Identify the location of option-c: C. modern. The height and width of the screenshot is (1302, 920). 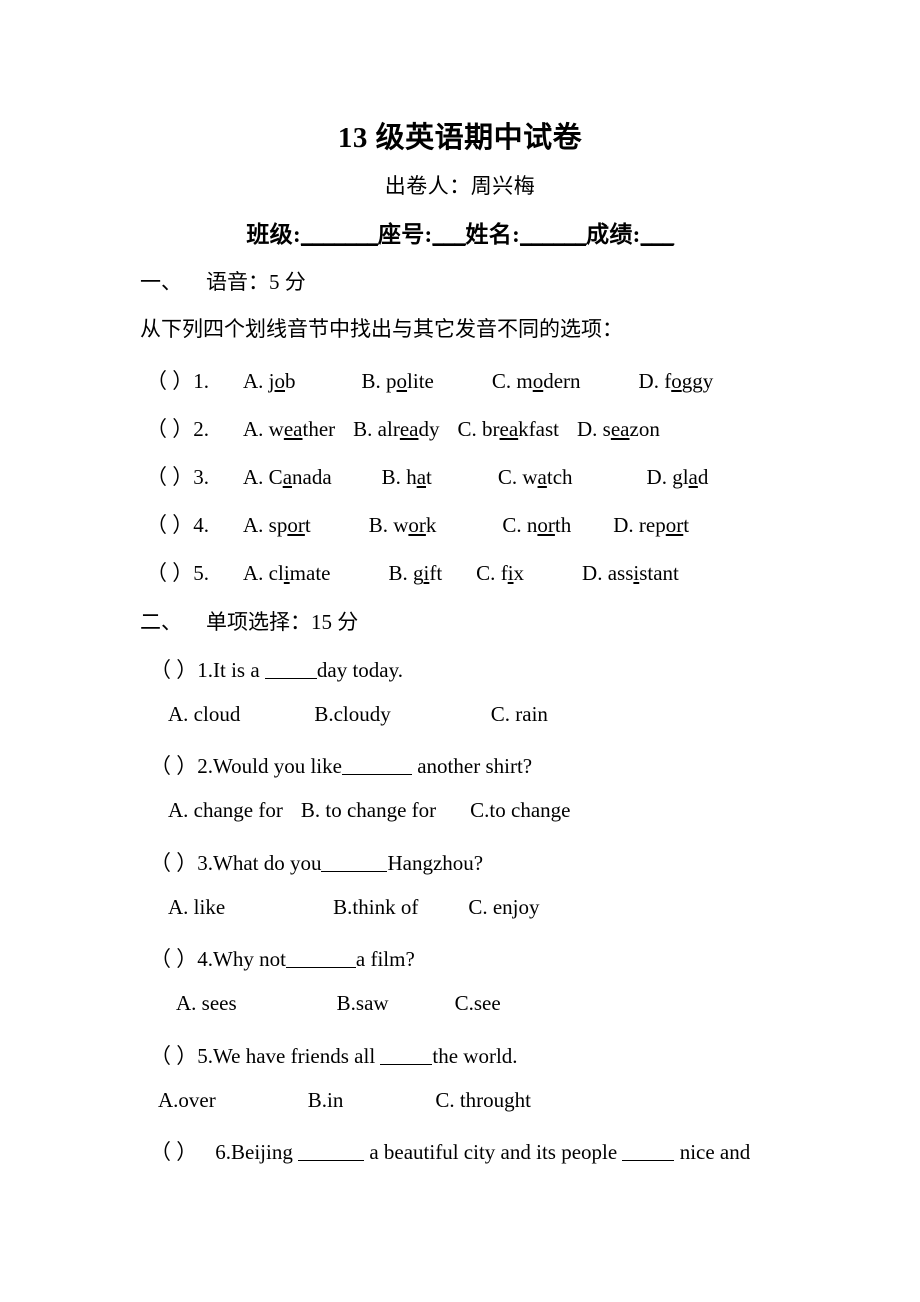
(536, 381).